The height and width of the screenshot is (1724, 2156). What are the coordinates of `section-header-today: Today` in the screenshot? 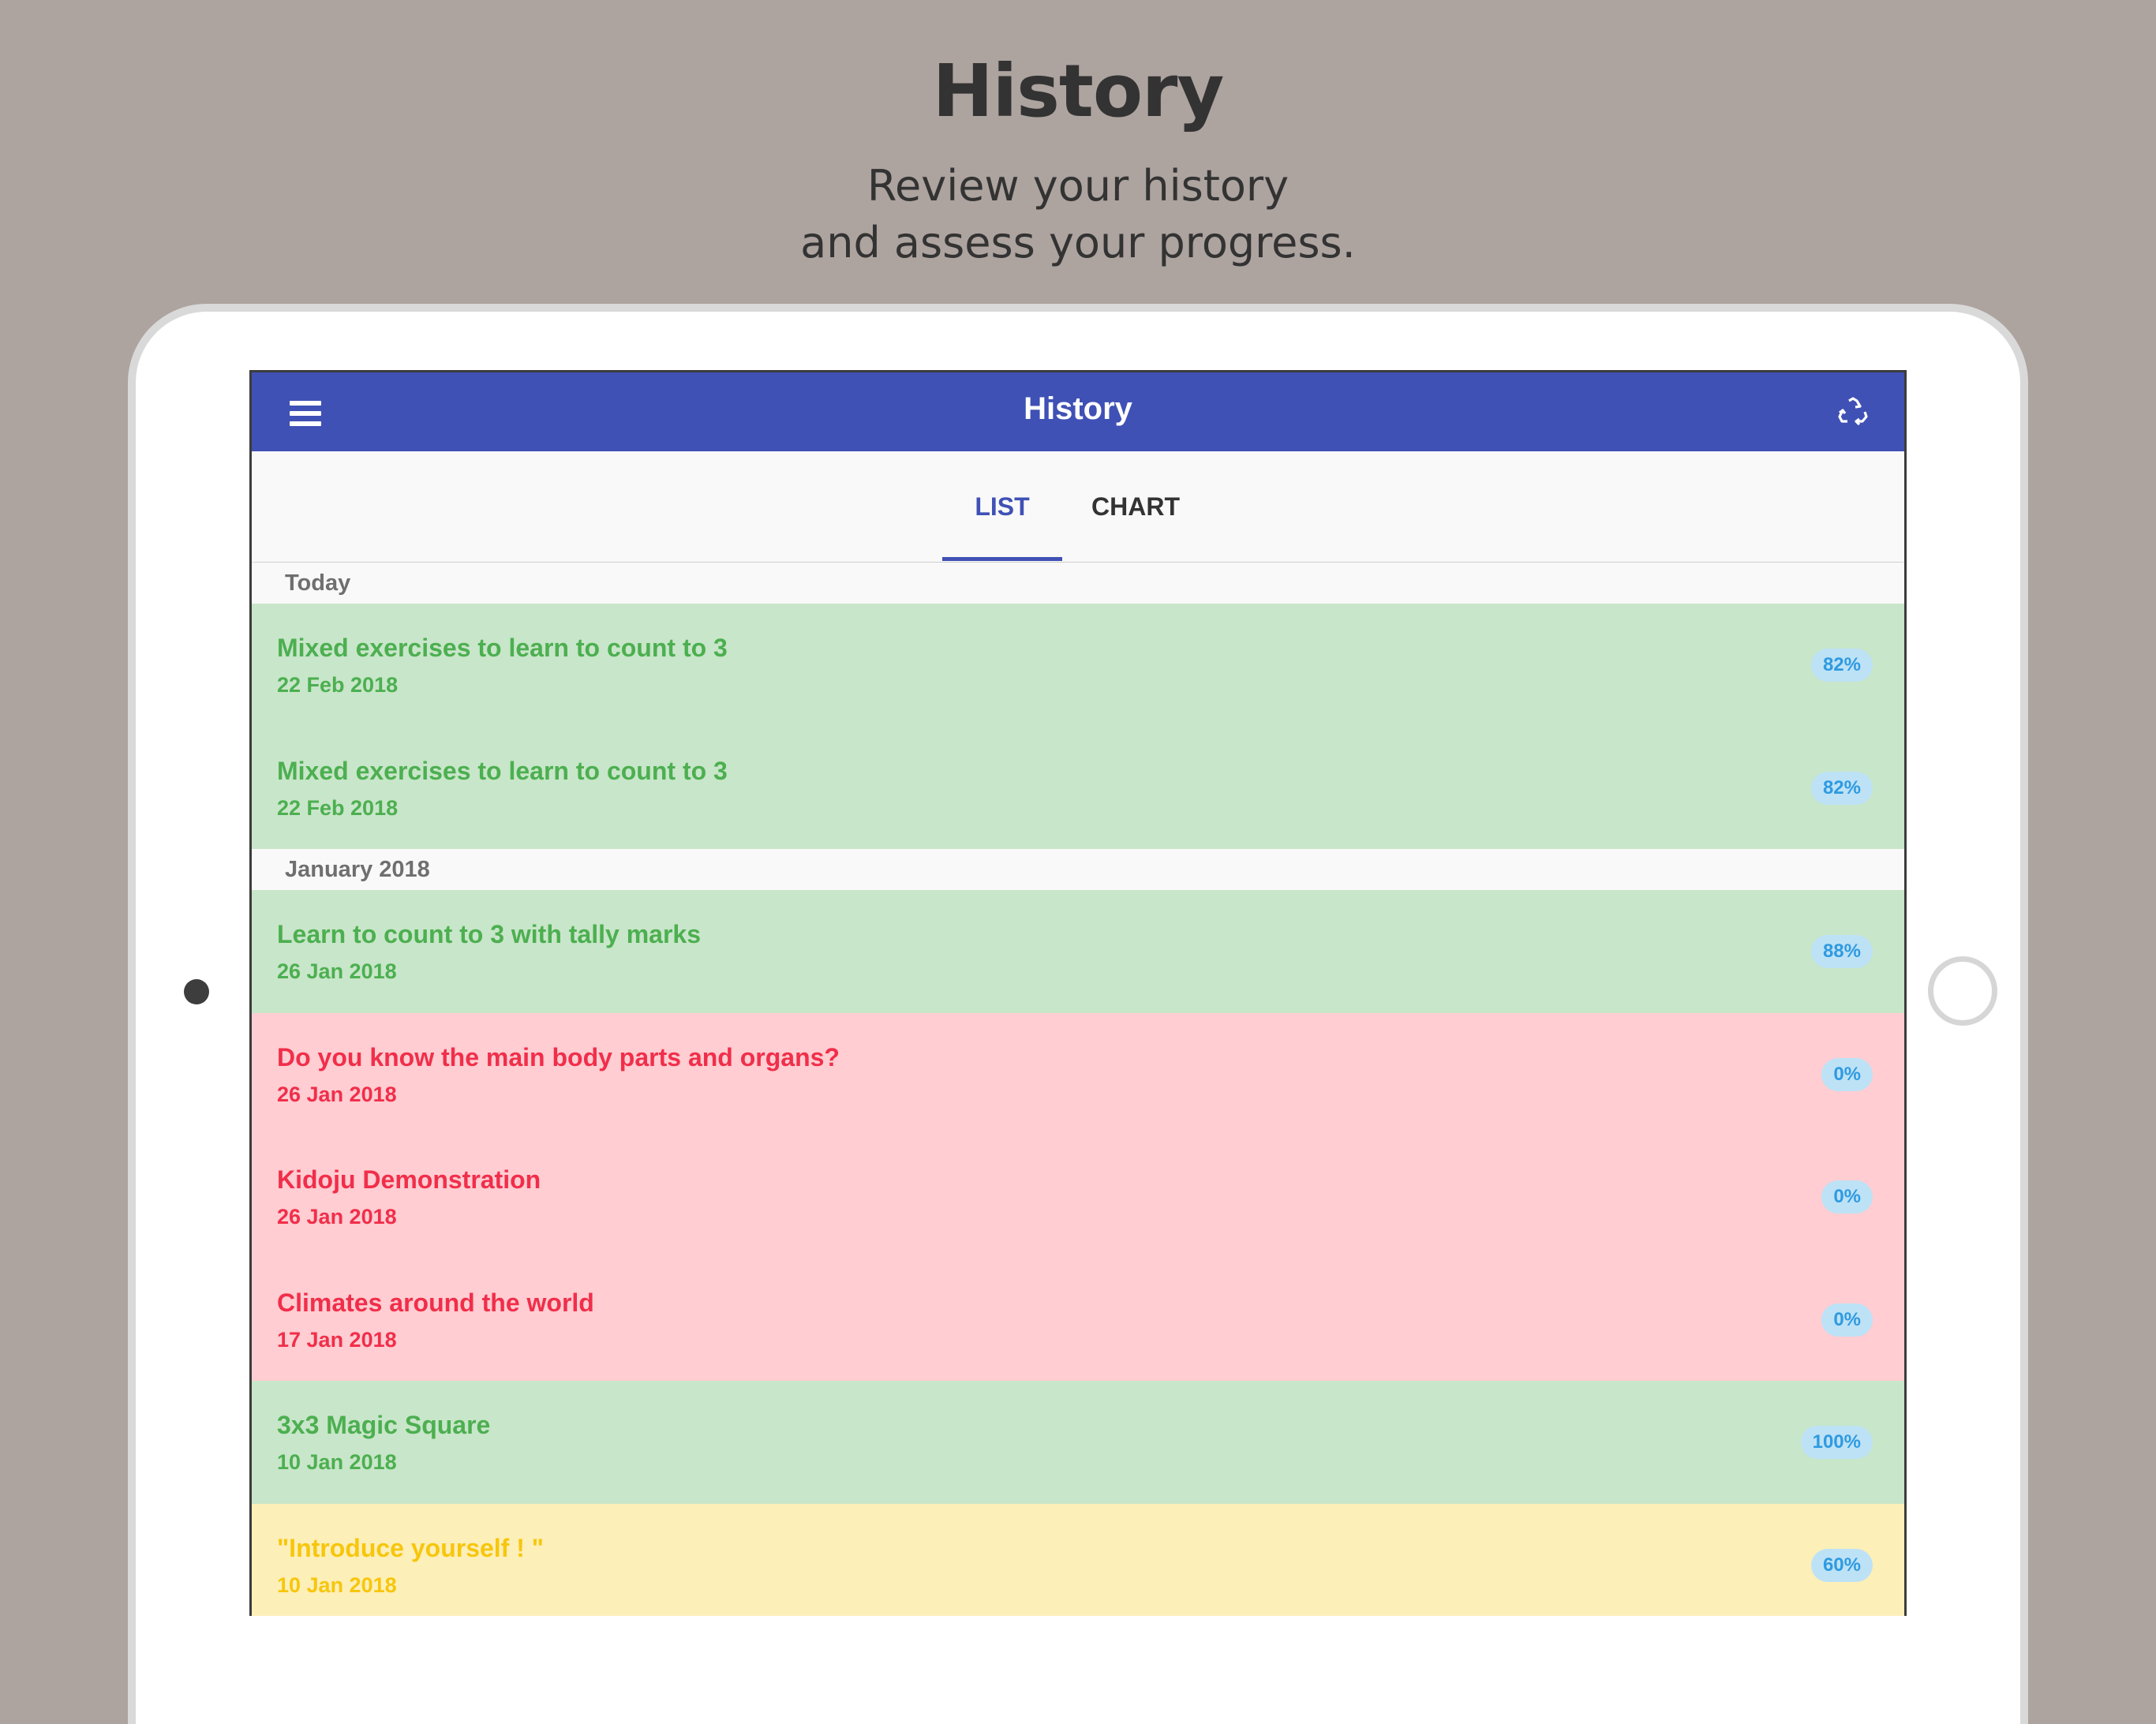 It's located at (1078, 583).